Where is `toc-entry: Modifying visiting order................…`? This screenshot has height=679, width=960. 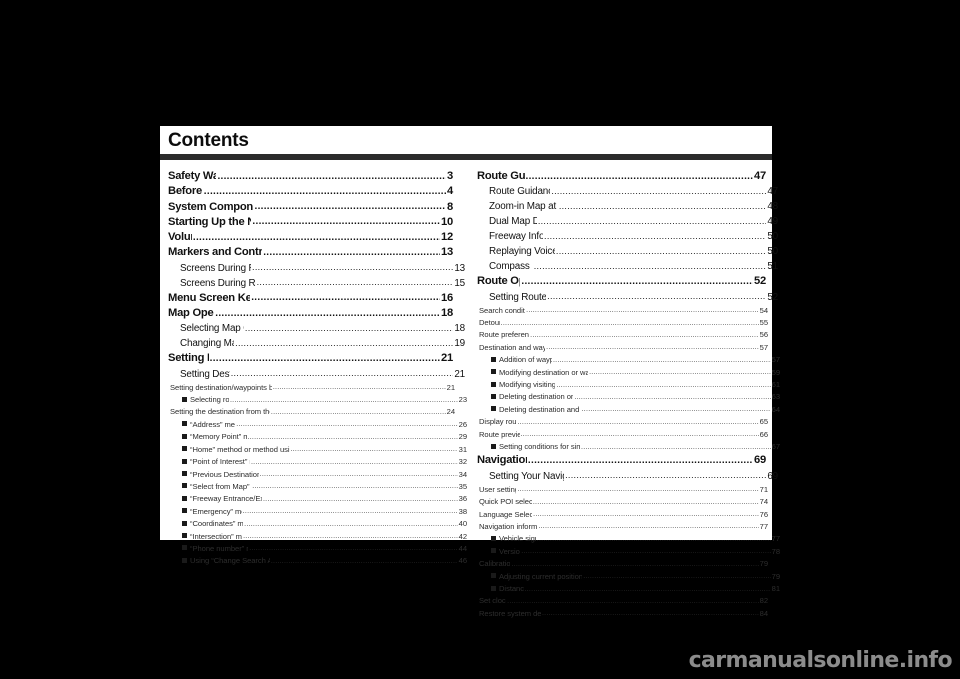 toc-entry: Modifying visiting order................… is located at coordinates (628, 385).